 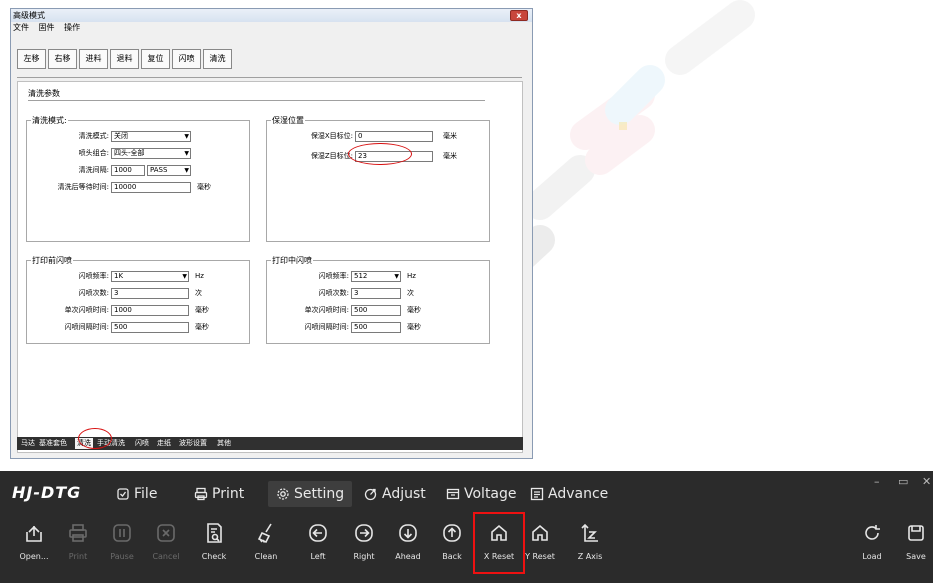 What do you see at coordinates (926, 481) in the screenshot?
I see `window-close-button: ✕` at bounding box center [926, 481].